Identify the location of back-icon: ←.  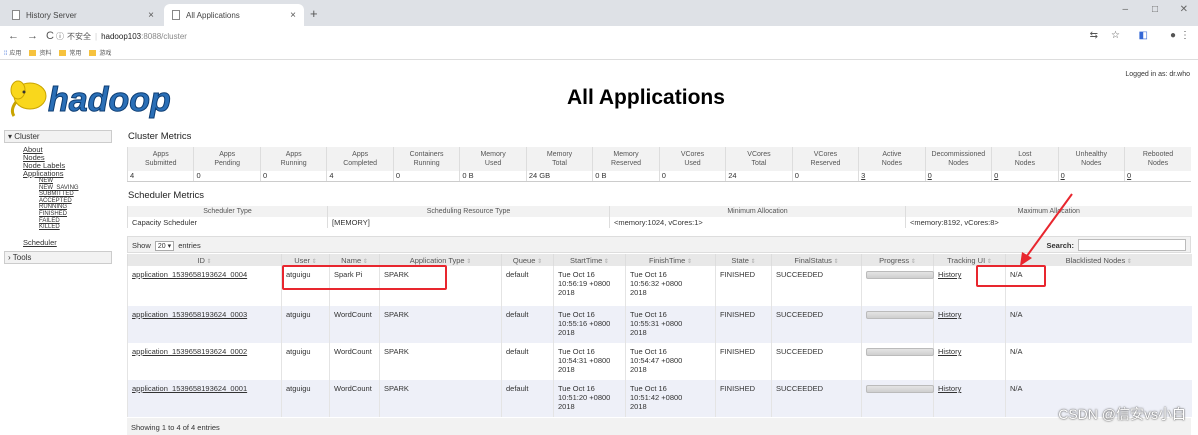
(13, 36).